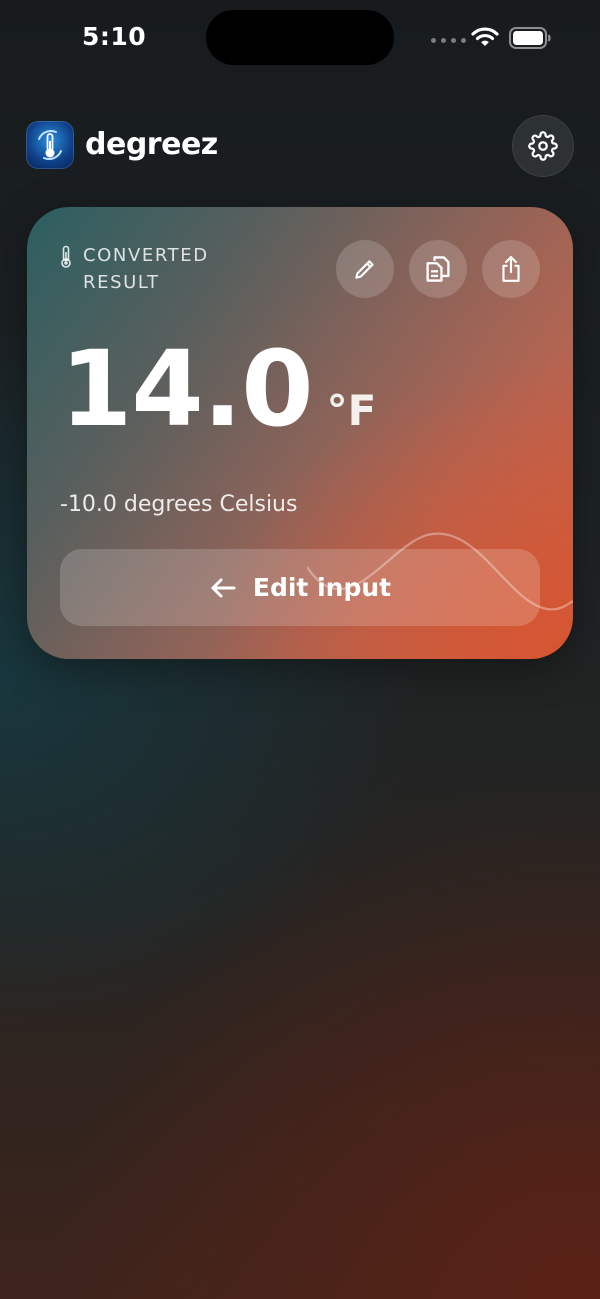 The height and width of the screenshot is (1299, 600). Describe the element at coordinates (485, 36) in the screenshot. I see `wifi-icon` at that location.